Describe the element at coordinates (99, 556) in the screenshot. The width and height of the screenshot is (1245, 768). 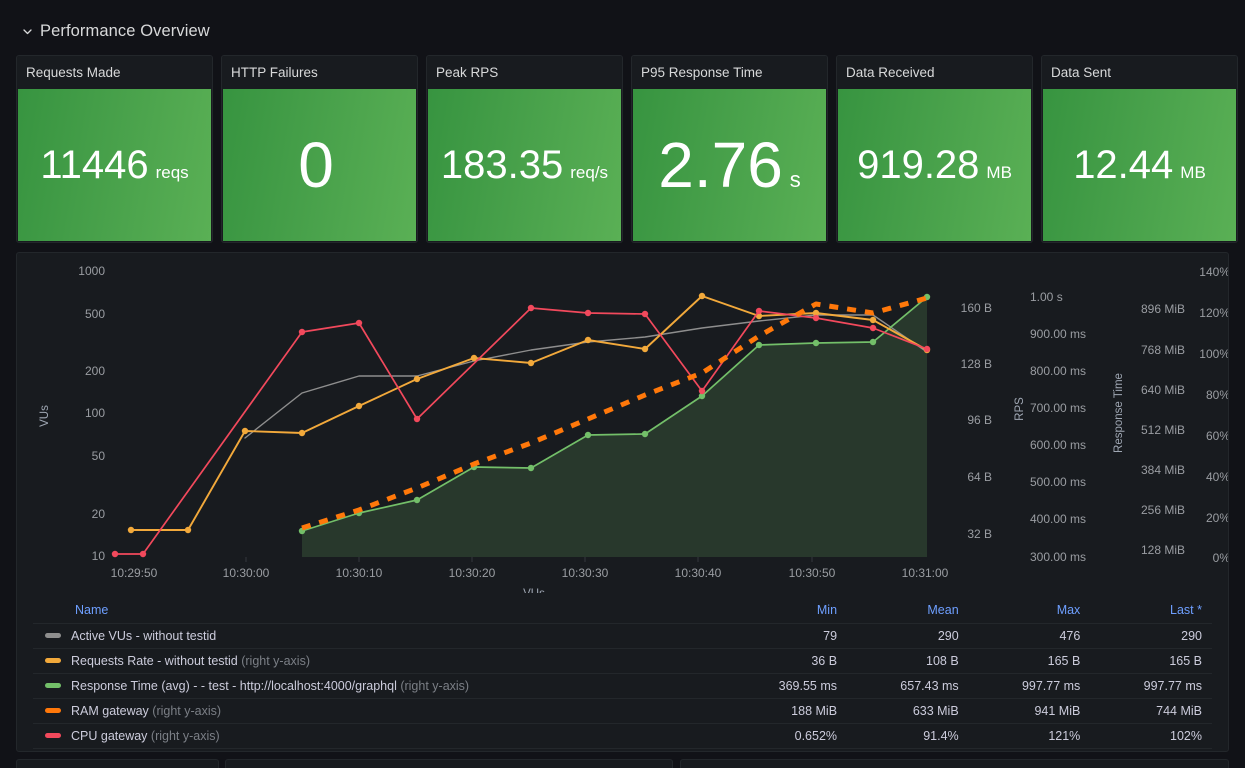
I see `y-axis-tick-left: 10` at that location.